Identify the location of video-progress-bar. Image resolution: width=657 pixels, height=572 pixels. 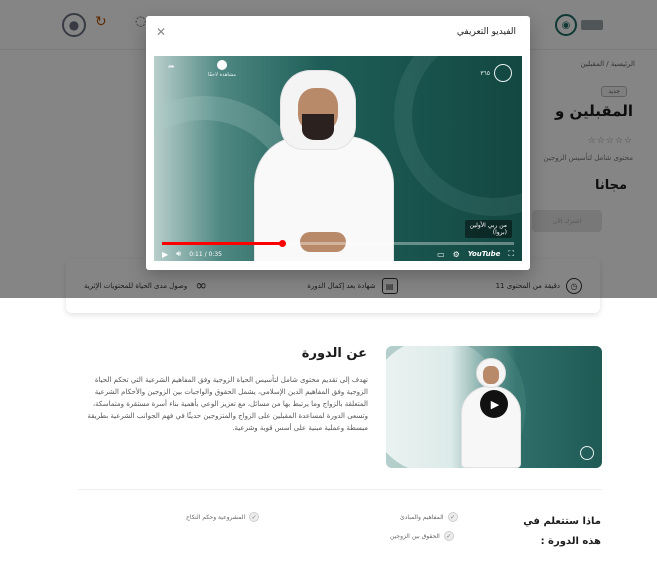
(338, 243).